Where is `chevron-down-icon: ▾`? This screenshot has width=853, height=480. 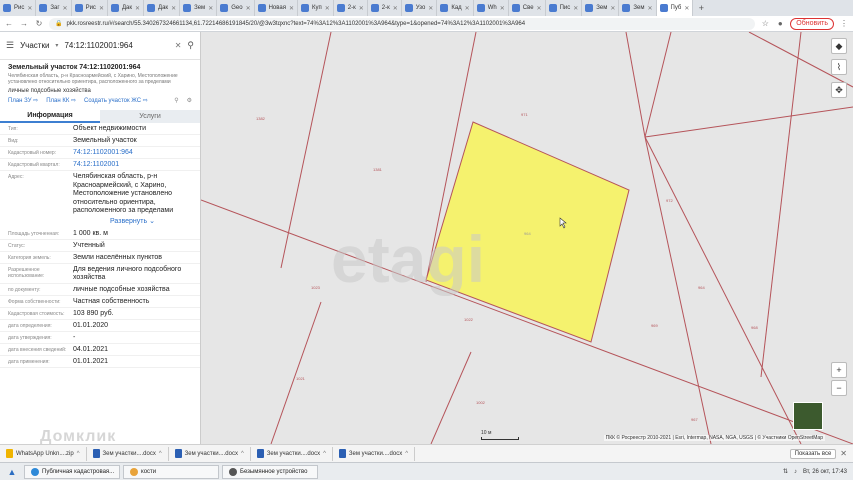
chevron-down-icon: ▾ is located at coordinates (56, 45).